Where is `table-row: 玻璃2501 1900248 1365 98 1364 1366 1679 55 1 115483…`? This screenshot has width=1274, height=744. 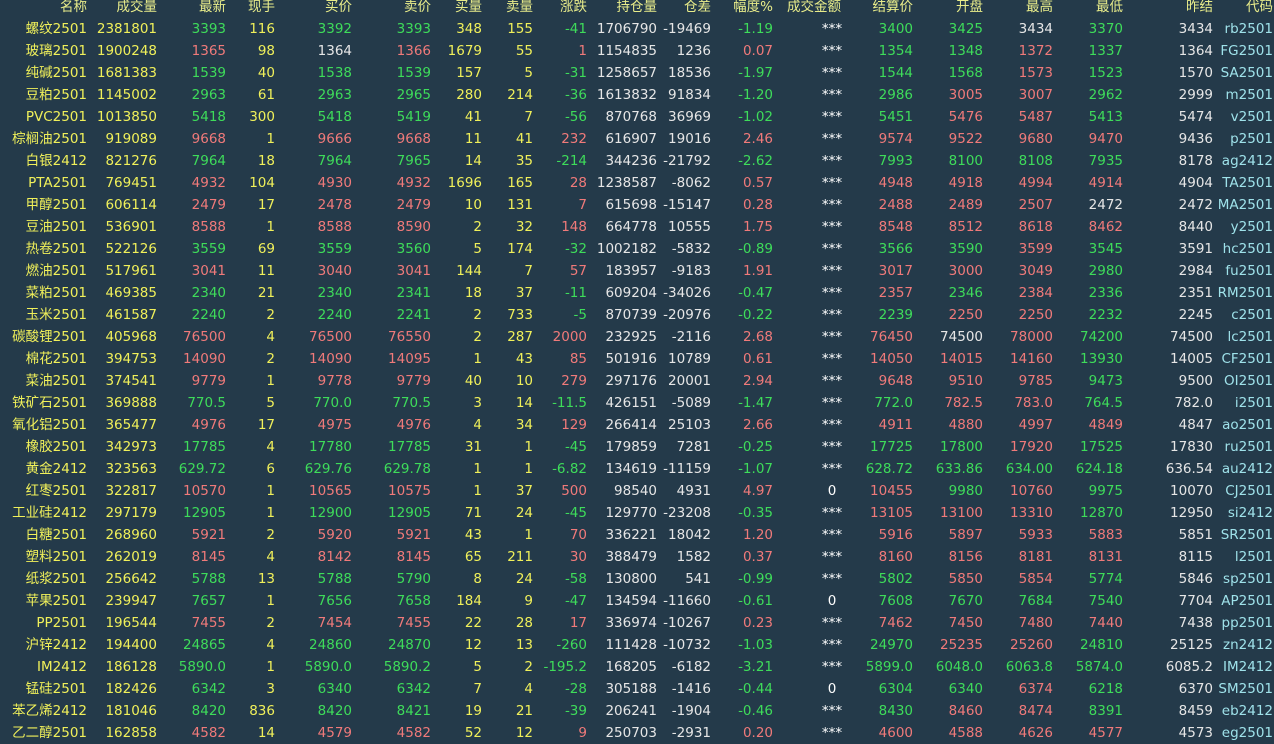
table-row: 玻璃2501 1900248 1365 98 1364 1366 1679 55 1 115483… is located at coordinates (637, 51).